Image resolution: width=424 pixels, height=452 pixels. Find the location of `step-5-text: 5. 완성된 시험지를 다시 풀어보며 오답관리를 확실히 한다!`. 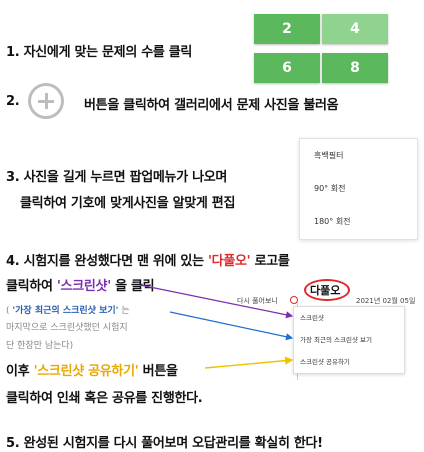

step-5-text: 5. 완성된 시험지를 다시 풀어보며 오답관리를 확실히 한다! is located at coordinates (164, 443).